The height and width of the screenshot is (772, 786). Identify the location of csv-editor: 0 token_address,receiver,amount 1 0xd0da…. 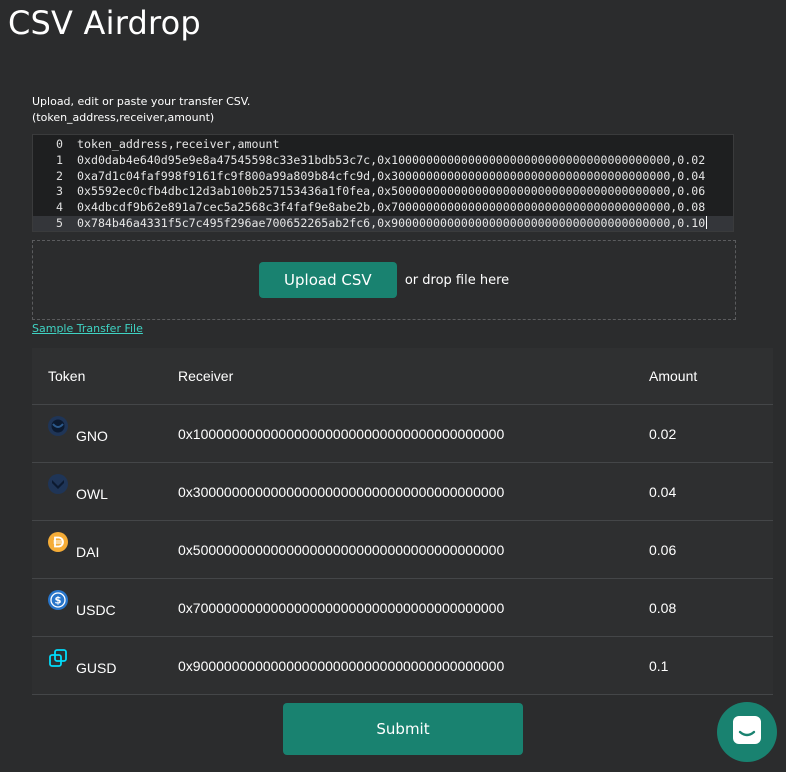
(383, 183).